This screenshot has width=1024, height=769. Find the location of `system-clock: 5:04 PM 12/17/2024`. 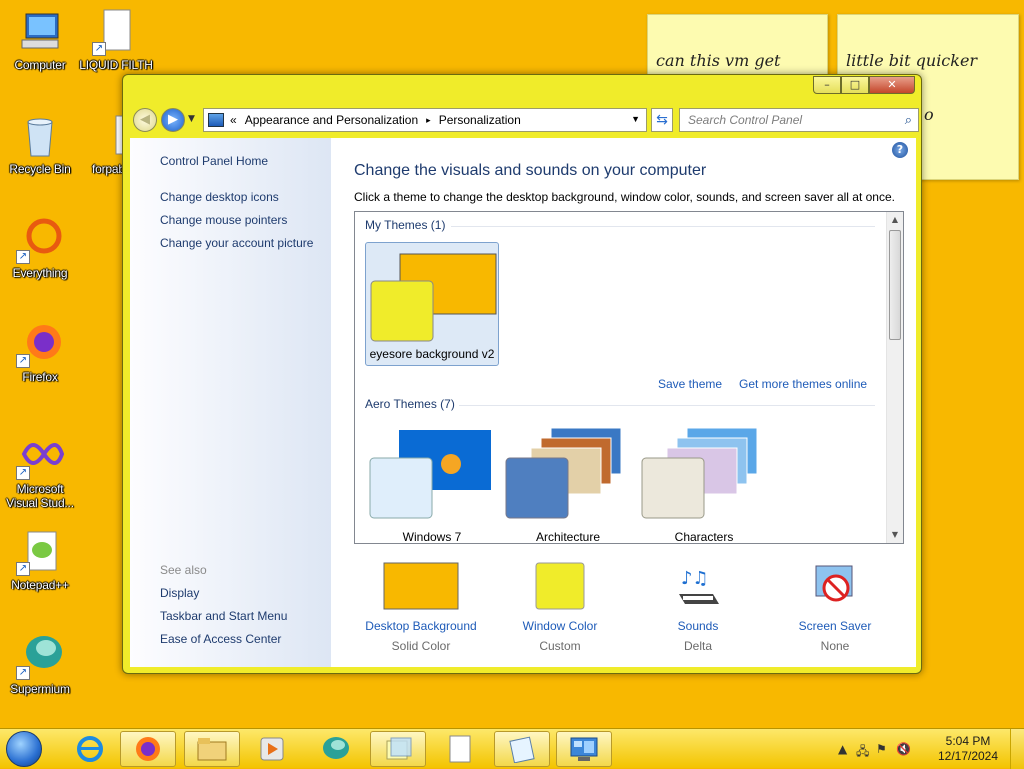

system-clock: 5:04 PM 12/17/2024 is located at coordinates (968, 749).